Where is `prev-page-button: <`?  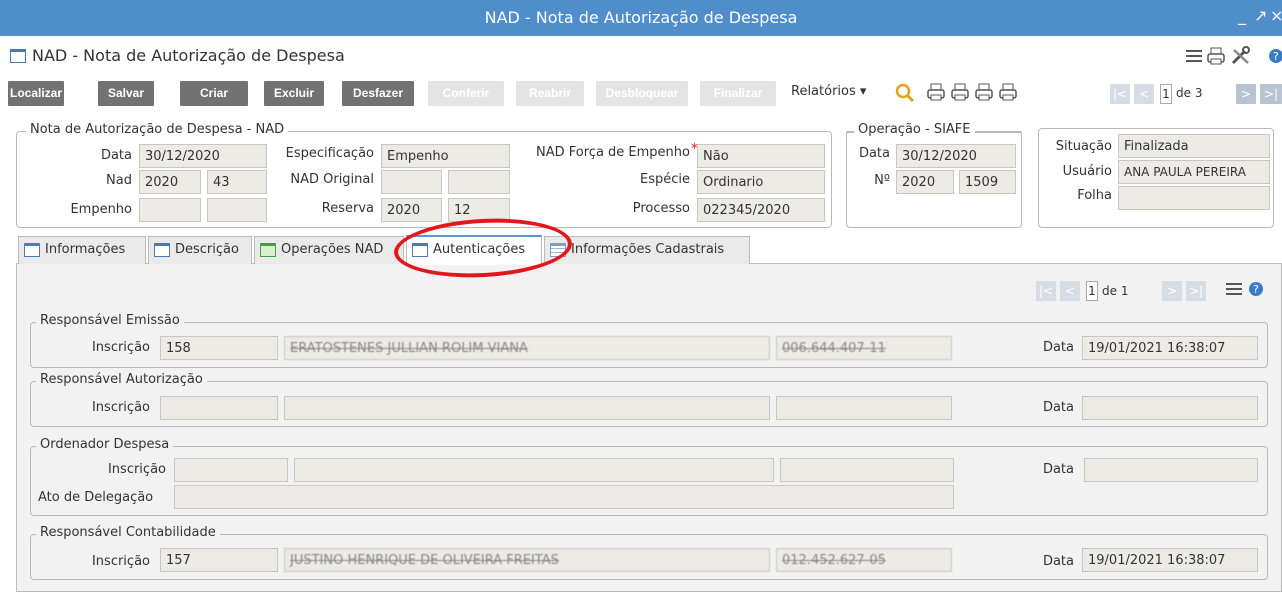 prev-page-button: < is located at coordinates (1144, 94).